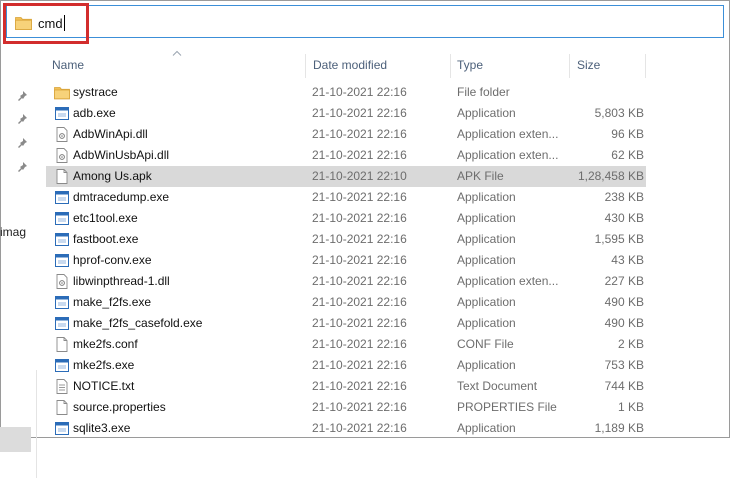 Image resolution: width=730 pixels, height=478 pixels. I want to click on file-size: 96 KB, so click(627, 134).